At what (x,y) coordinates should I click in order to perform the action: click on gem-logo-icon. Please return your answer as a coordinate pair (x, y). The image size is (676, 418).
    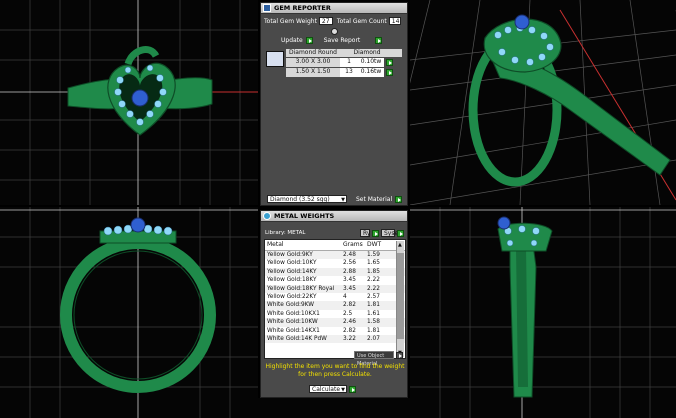
    Looking at the image, I should click on (267, 8).